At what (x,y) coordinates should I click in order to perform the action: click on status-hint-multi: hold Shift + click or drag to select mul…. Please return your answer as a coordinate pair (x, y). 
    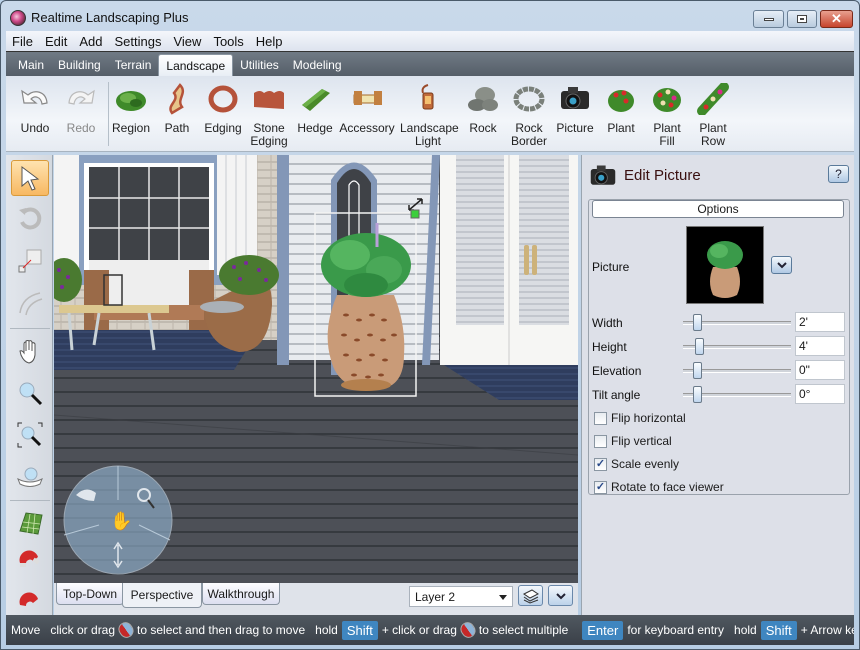
    Looking at the image, I should click on (441, 630).